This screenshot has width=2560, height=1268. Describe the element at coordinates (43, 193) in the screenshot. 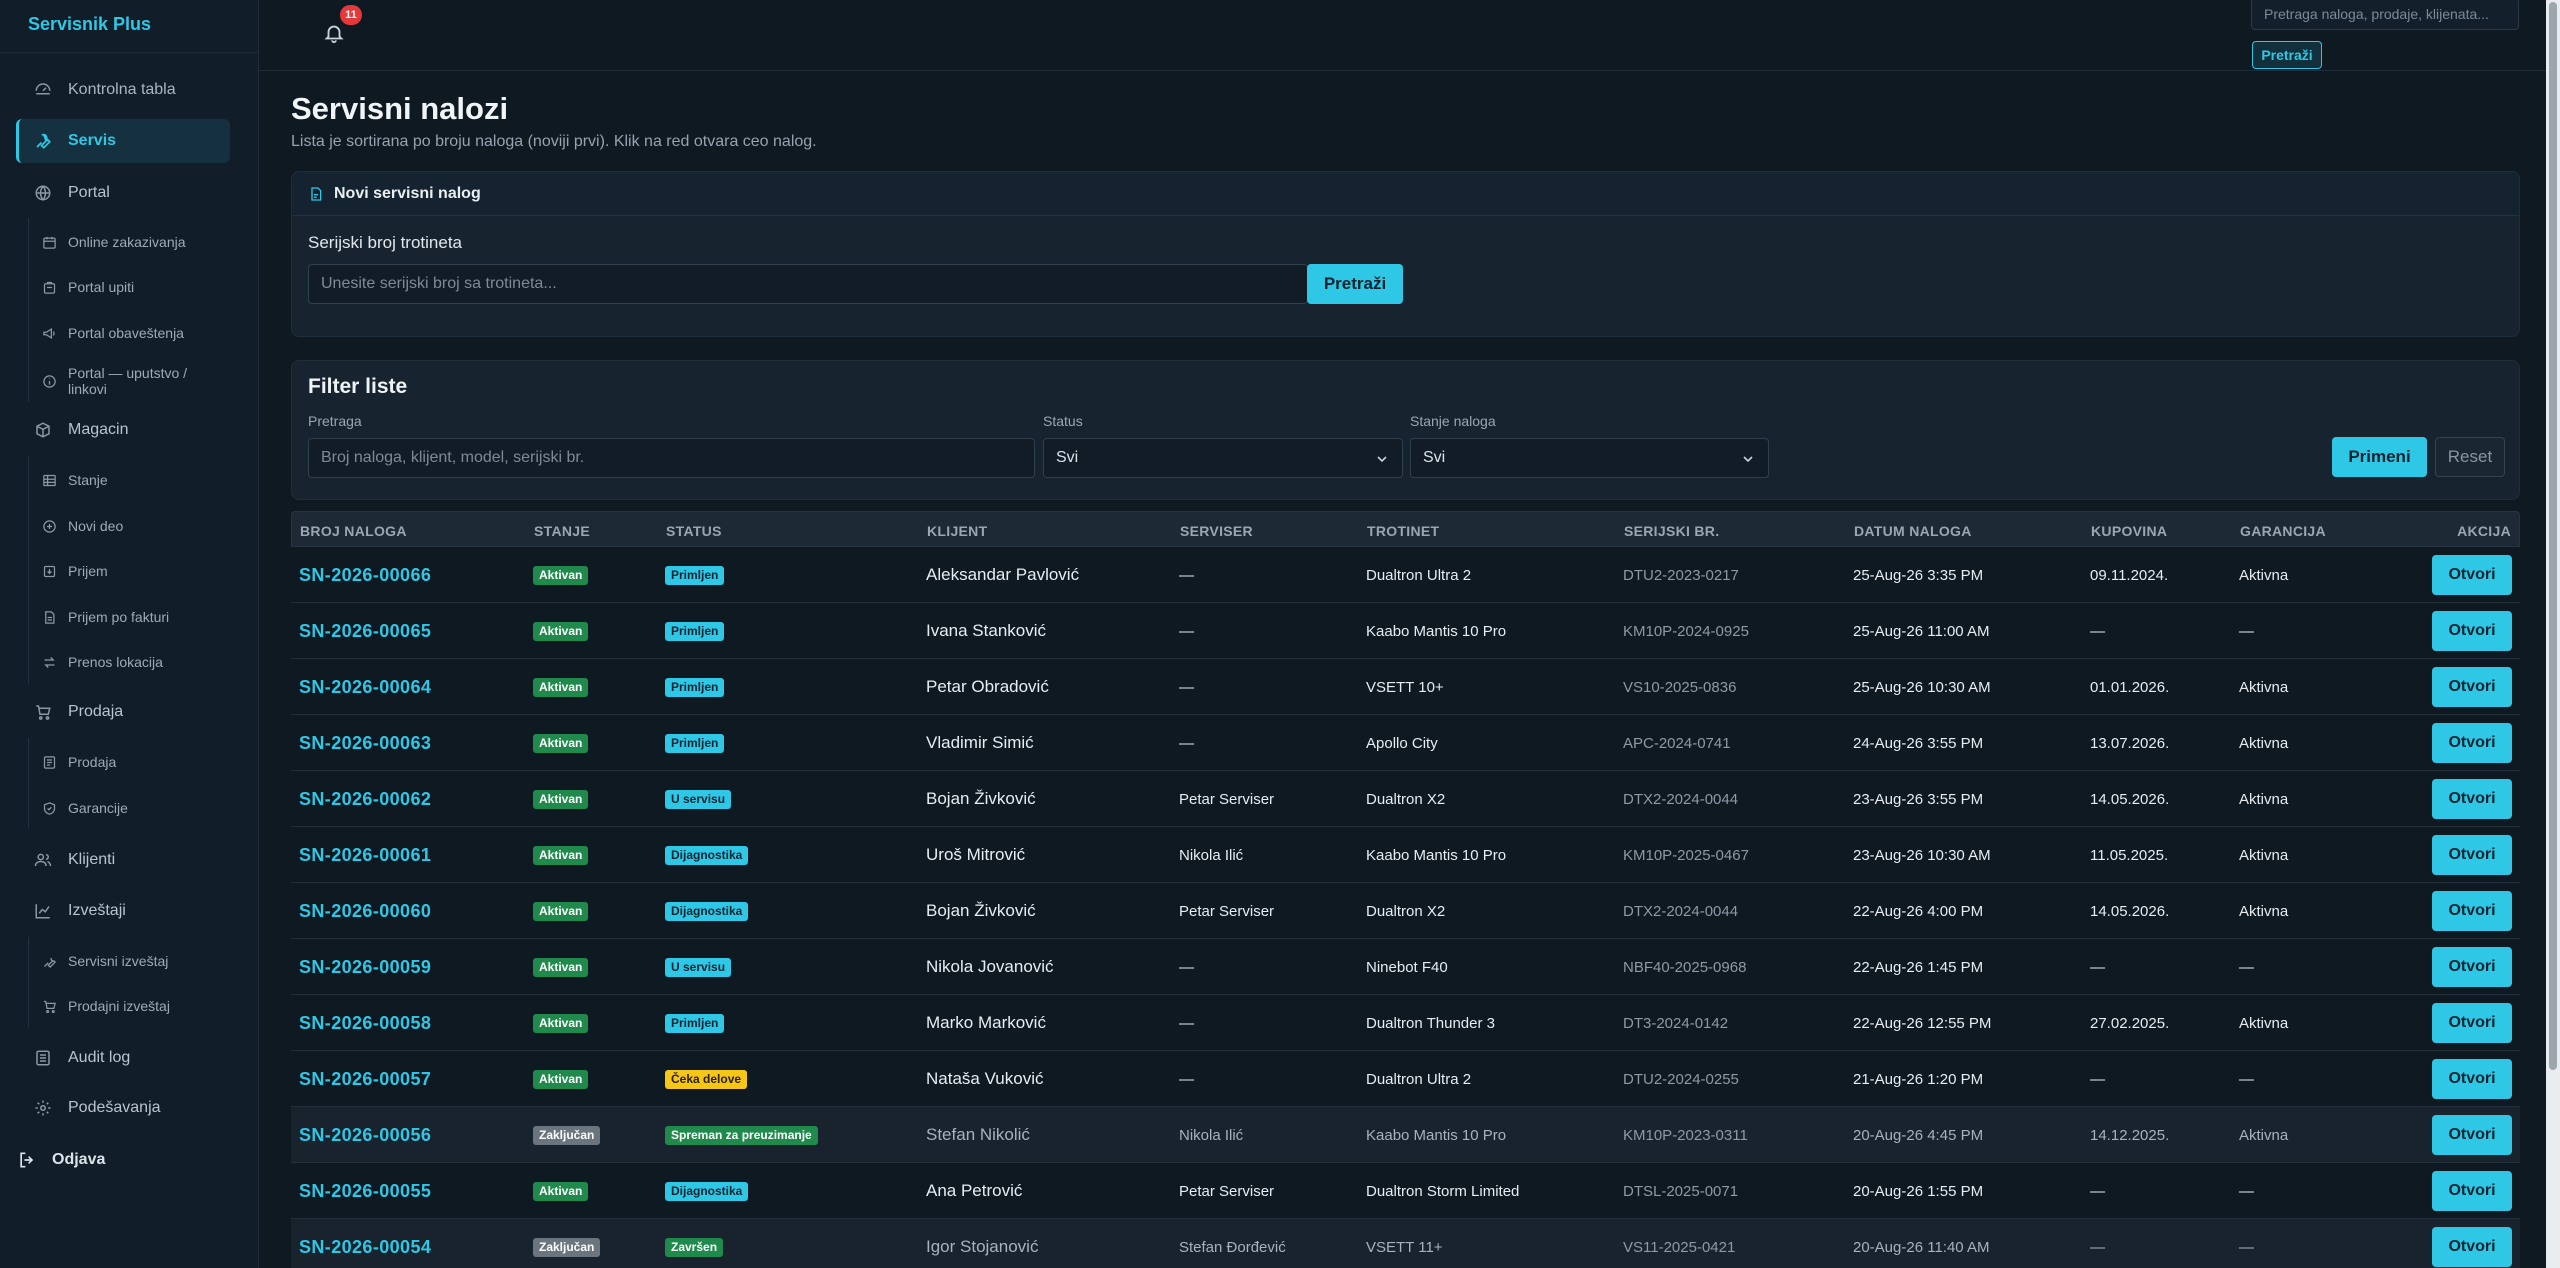

I see `globe-icon` at that location.